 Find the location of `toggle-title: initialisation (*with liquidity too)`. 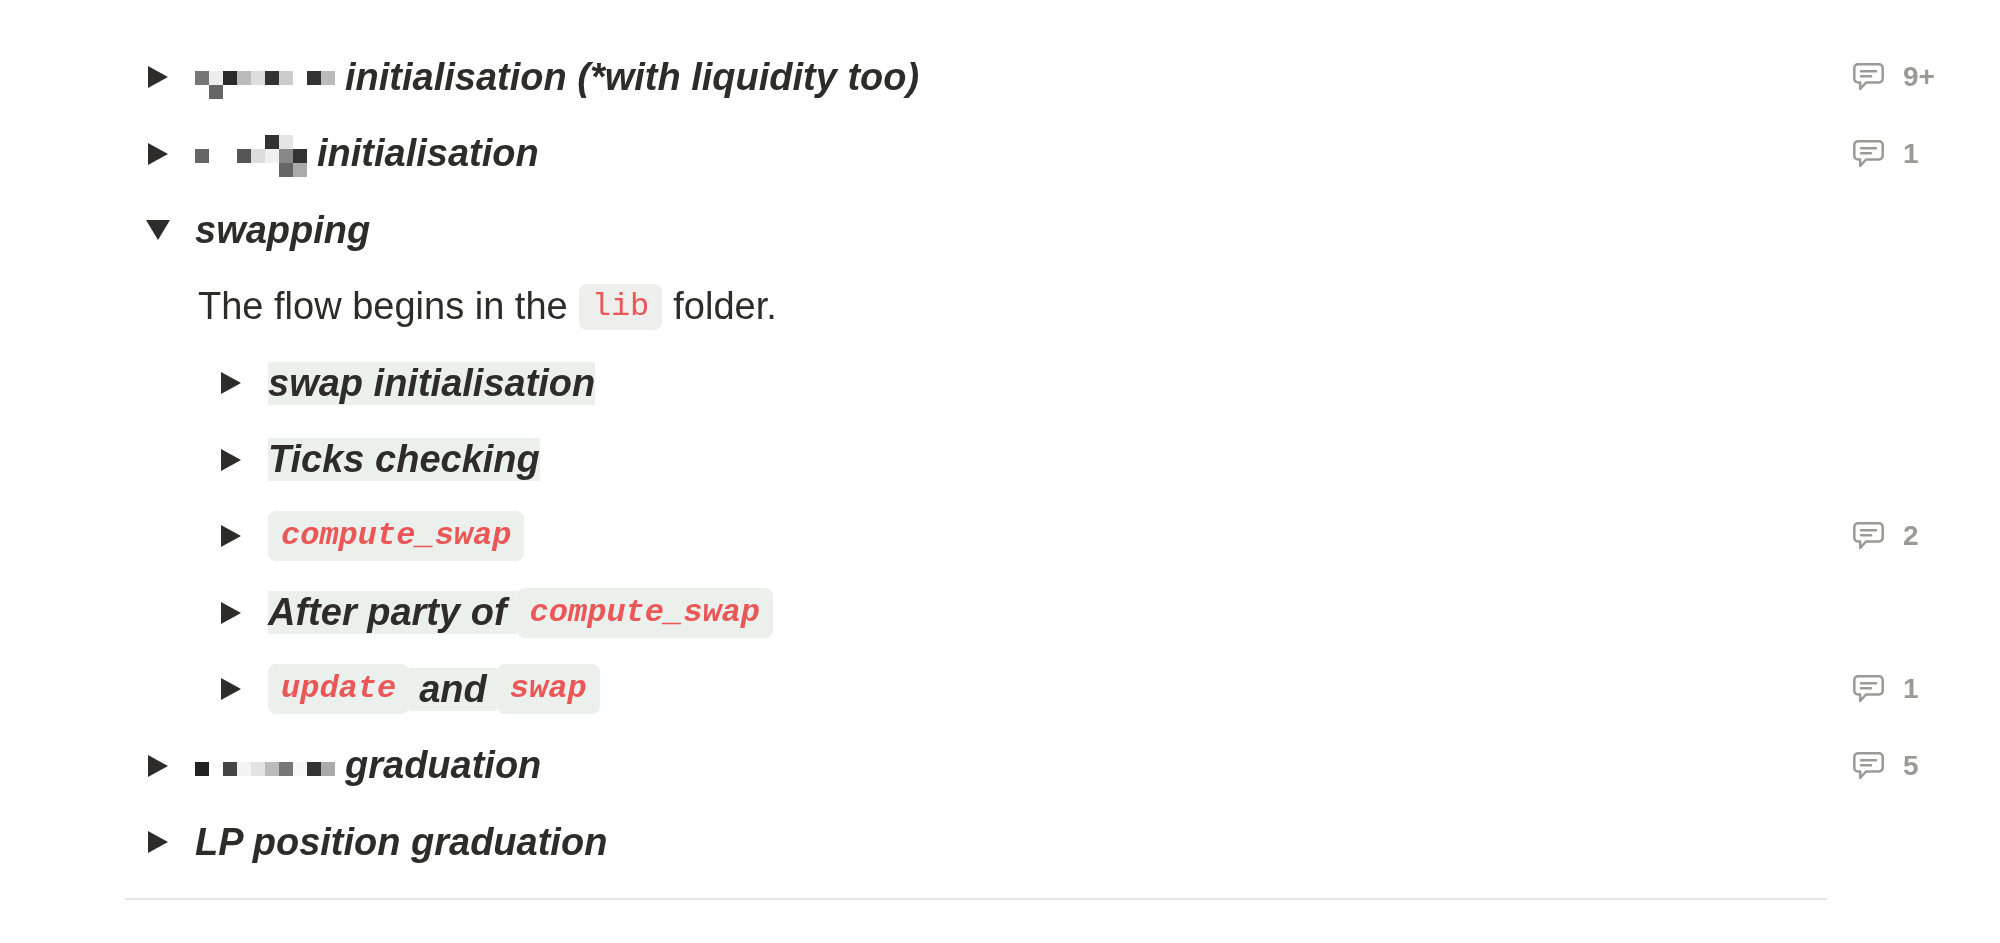

toggle-title: initialisation (*with liquidity too) is located at coordinates (632, 77).